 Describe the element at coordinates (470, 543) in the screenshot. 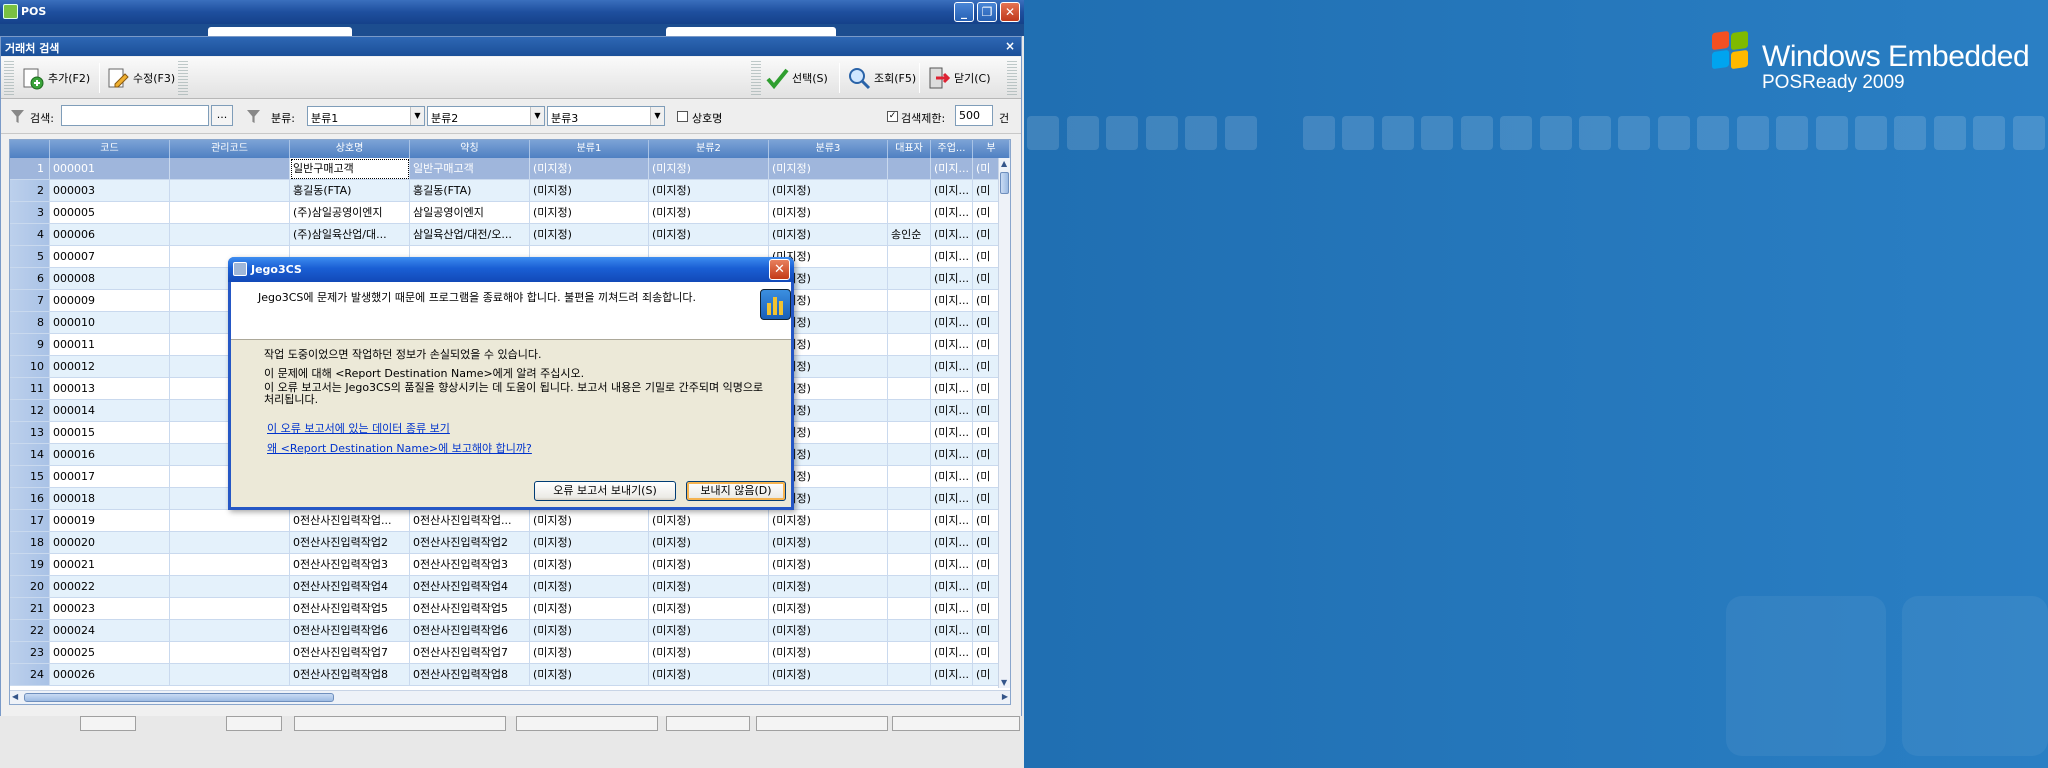

I see `cell-short: 0전산사진입력작업2` at that location.